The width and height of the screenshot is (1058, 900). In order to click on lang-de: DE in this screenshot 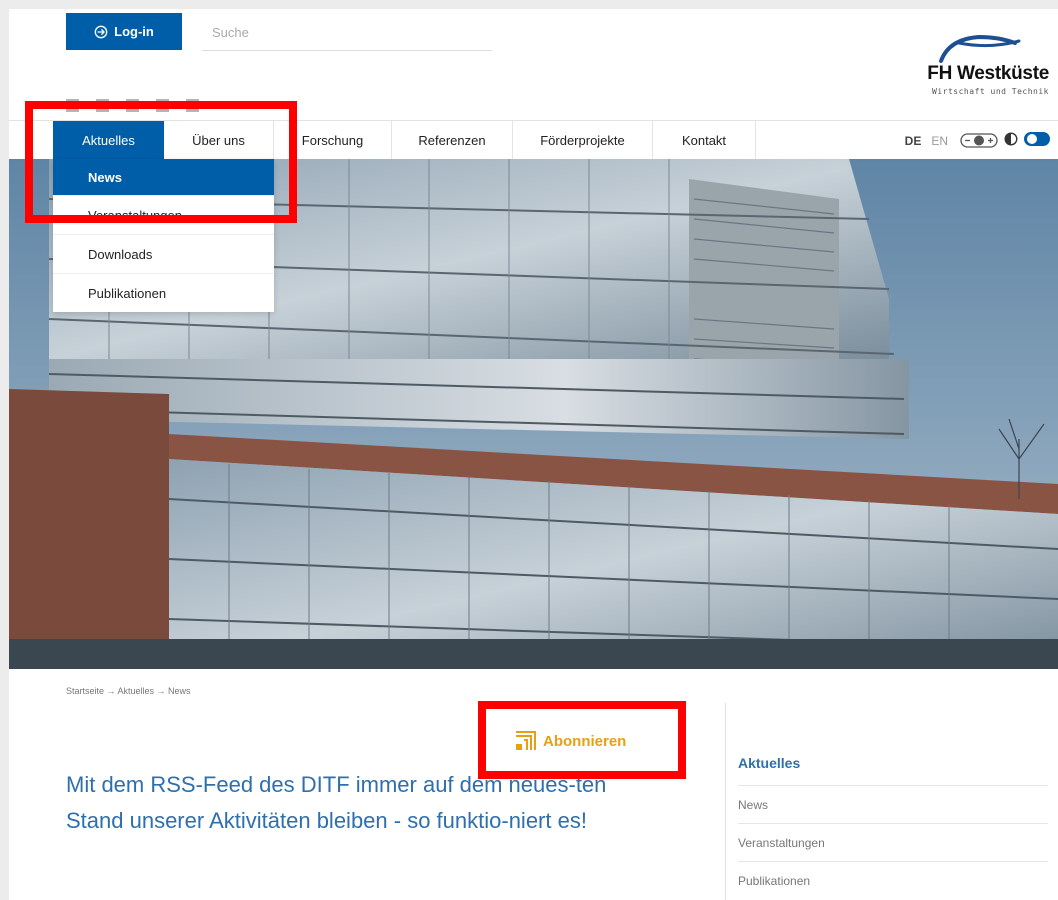, I will do `click(913, 141)`.